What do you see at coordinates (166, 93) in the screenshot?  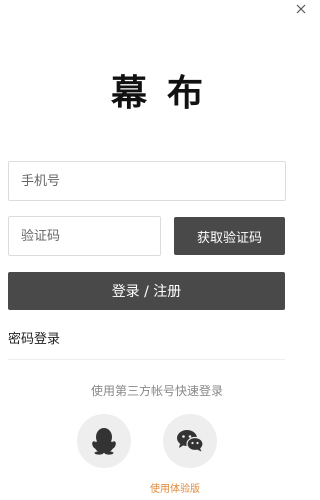 I see `app-logo: 幕布` at bounding box center [166, 93].